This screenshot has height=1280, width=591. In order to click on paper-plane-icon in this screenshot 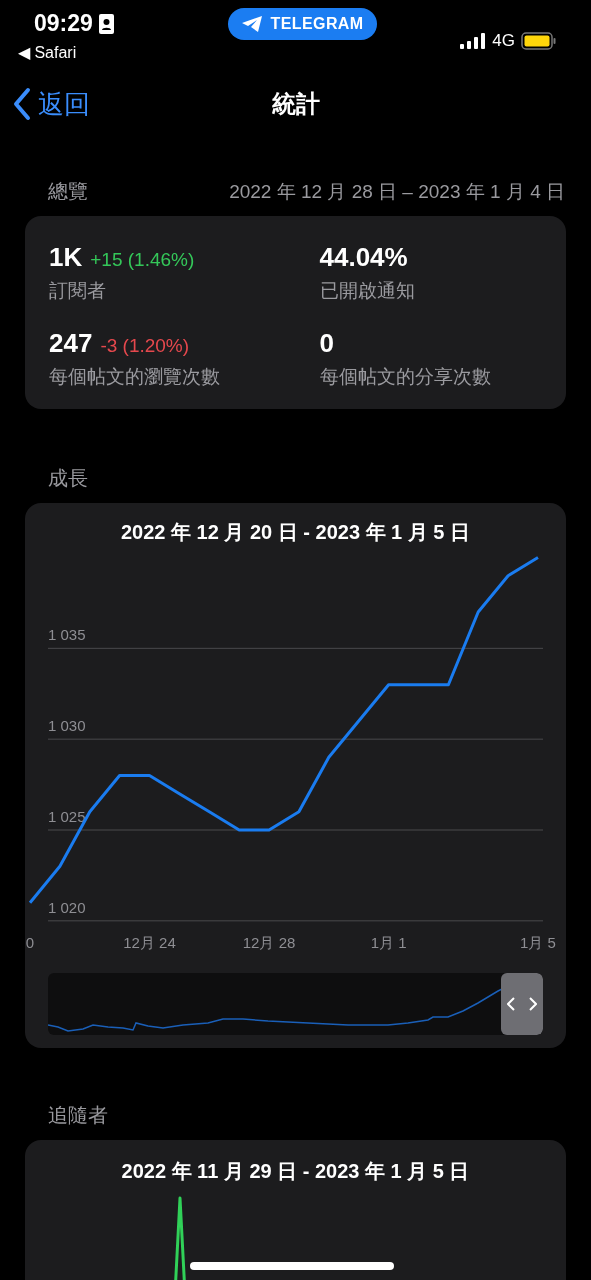, I will do `click(251, 24)`.